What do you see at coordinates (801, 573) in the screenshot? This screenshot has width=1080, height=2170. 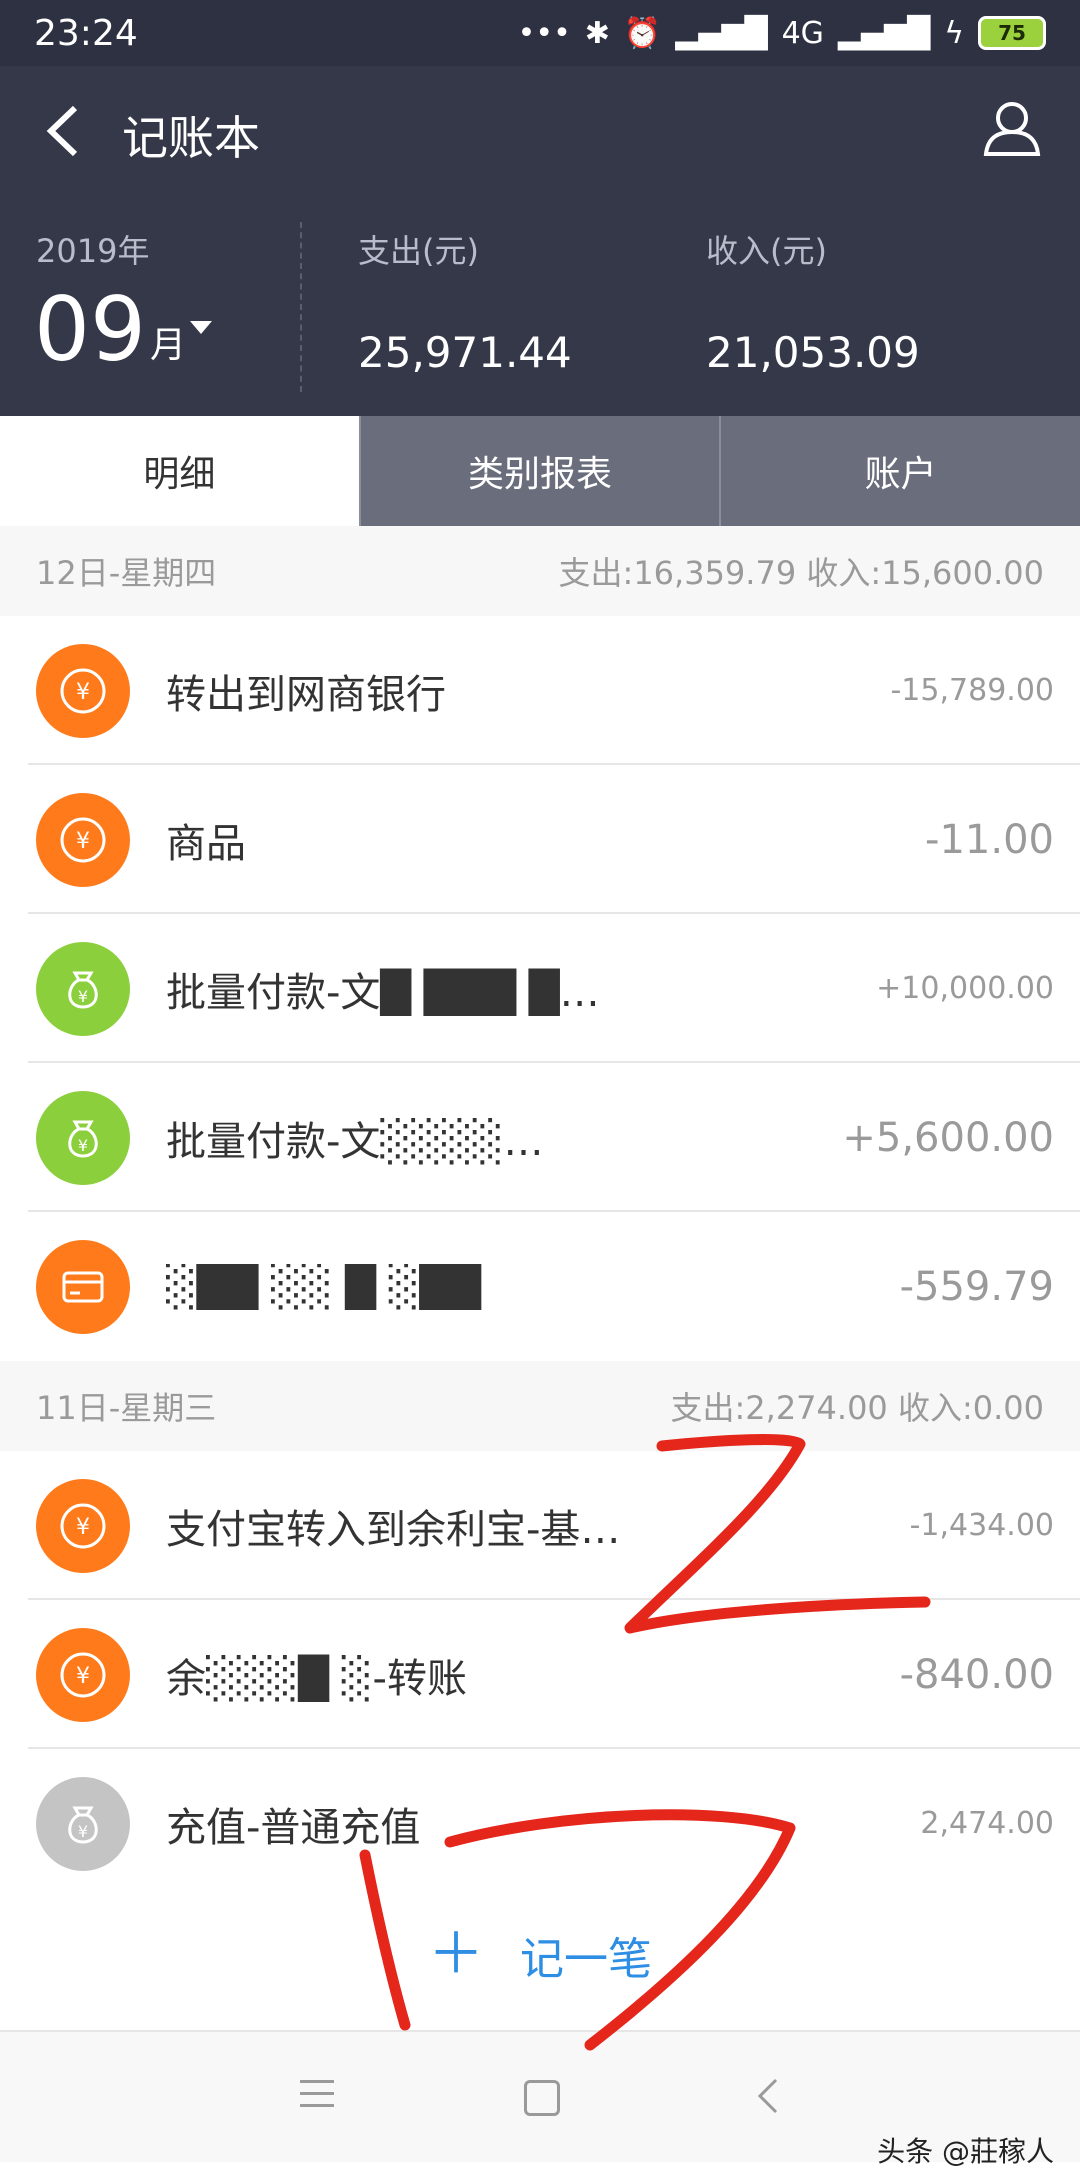 I see `day-summary: 支出:16,359.79 收入:15,600.00` at bounding box center [801, 573].